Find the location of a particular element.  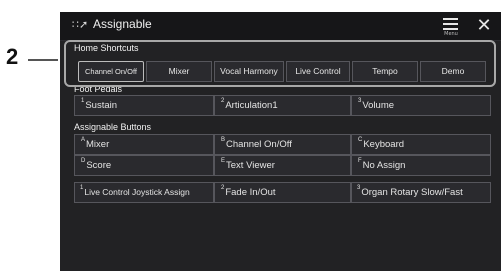

foot-pedals-label: Foot Pedals is located at coordinates (98, 89).